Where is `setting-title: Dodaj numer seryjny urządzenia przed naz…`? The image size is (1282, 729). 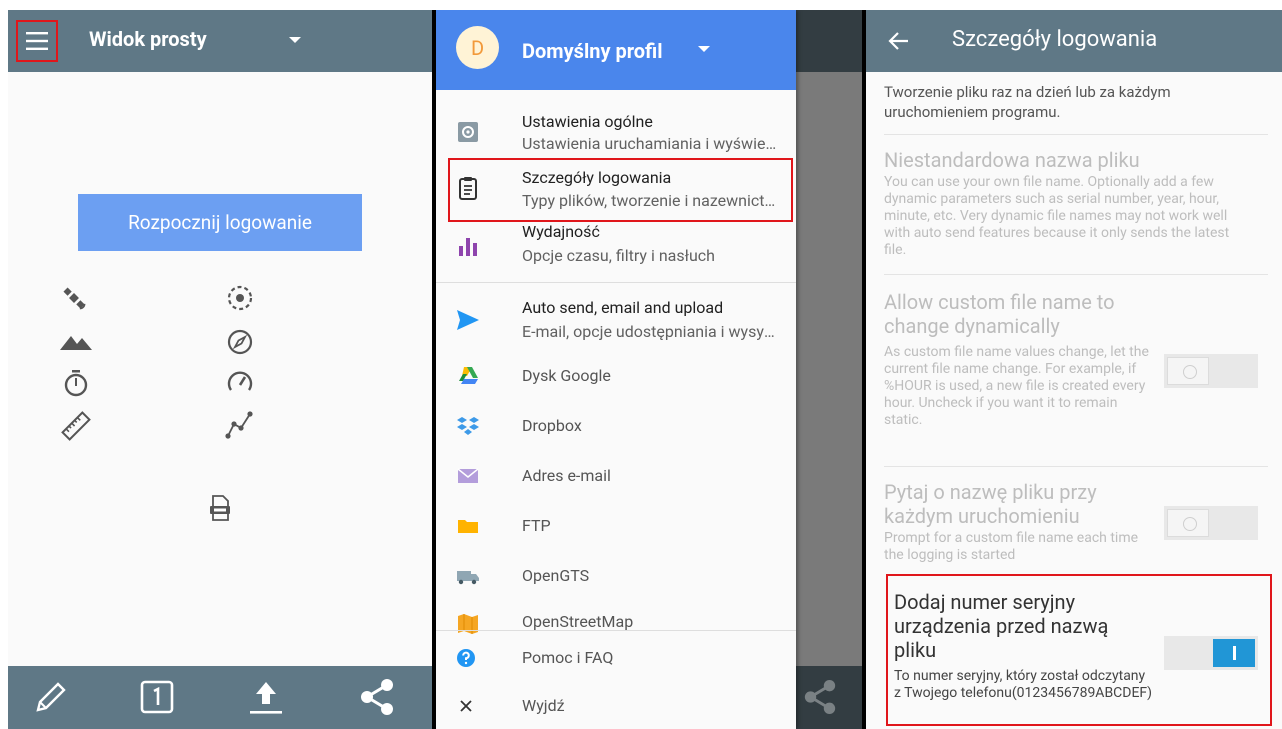 setting-title: Dodaj numer seryjny urządzenia przed naz… is located at coordinates (1024, 626).